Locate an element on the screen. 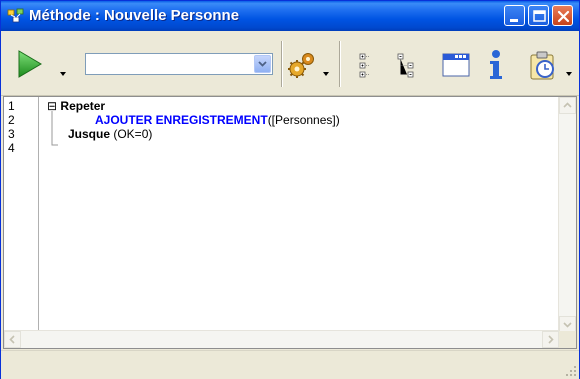  code-line: AJOUTER ENREGISTREMENT([Personnes]) is located at coordinates (217, 120).